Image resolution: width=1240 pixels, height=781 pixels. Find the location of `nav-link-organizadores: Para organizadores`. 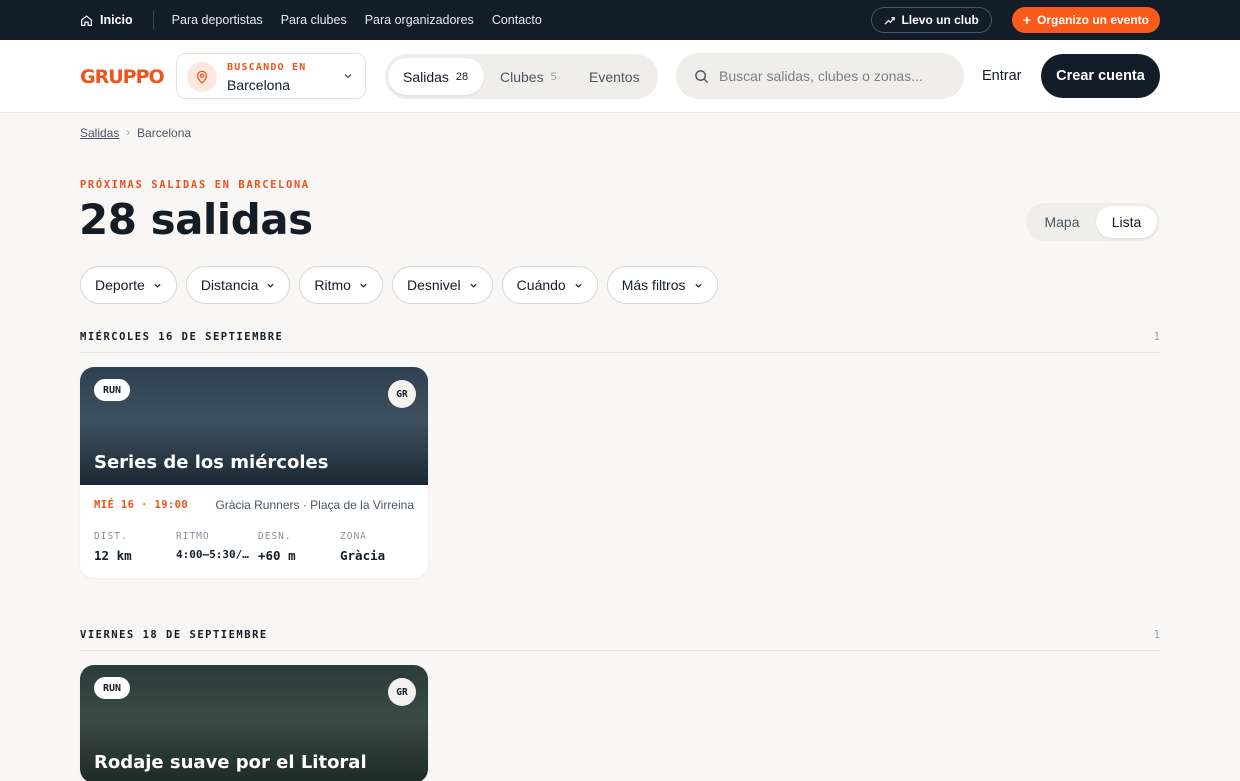

nav-link-organizadores: Para organizadores is located at coordinates (419, 20).